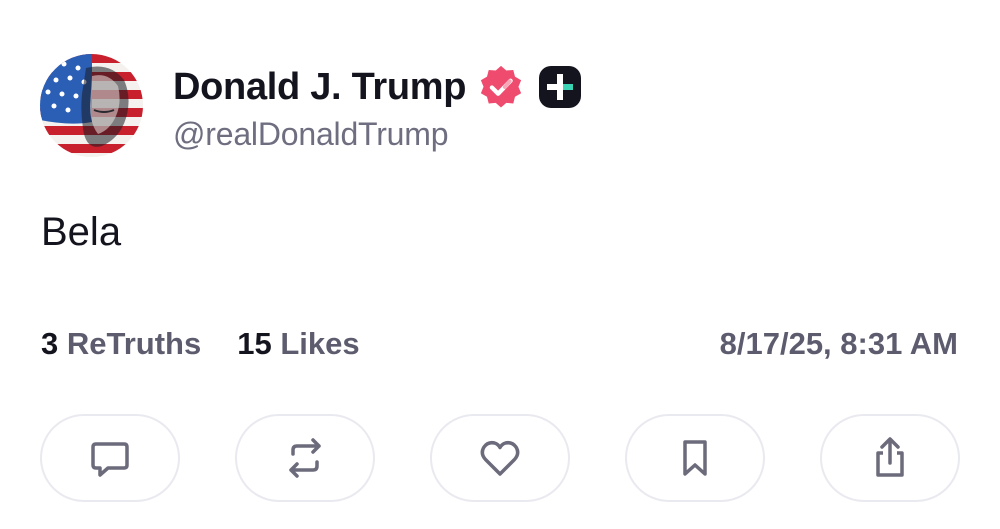 The width and height of the screenshot is (1000, 529). I want to click on retruth-button, so click(305, 458).